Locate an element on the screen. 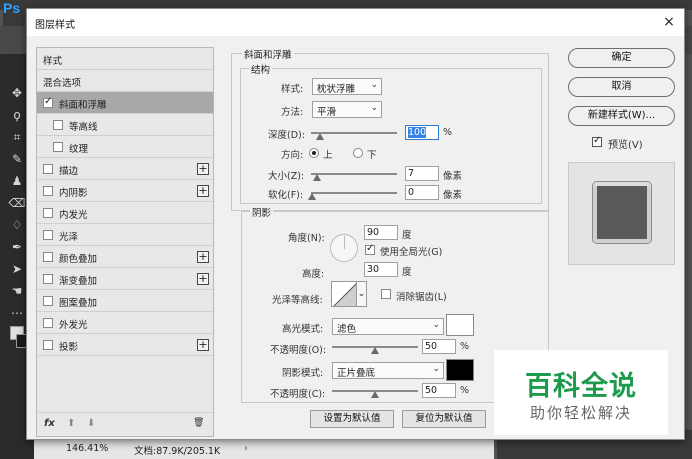  stamp-tool-icon: ♟ is located at coordinates (17, 181).